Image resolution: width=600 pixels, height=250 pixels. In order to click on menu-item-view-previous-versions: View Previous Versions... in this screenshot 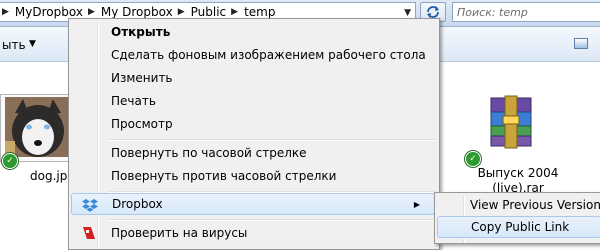, I will do `click(518, 205)`.